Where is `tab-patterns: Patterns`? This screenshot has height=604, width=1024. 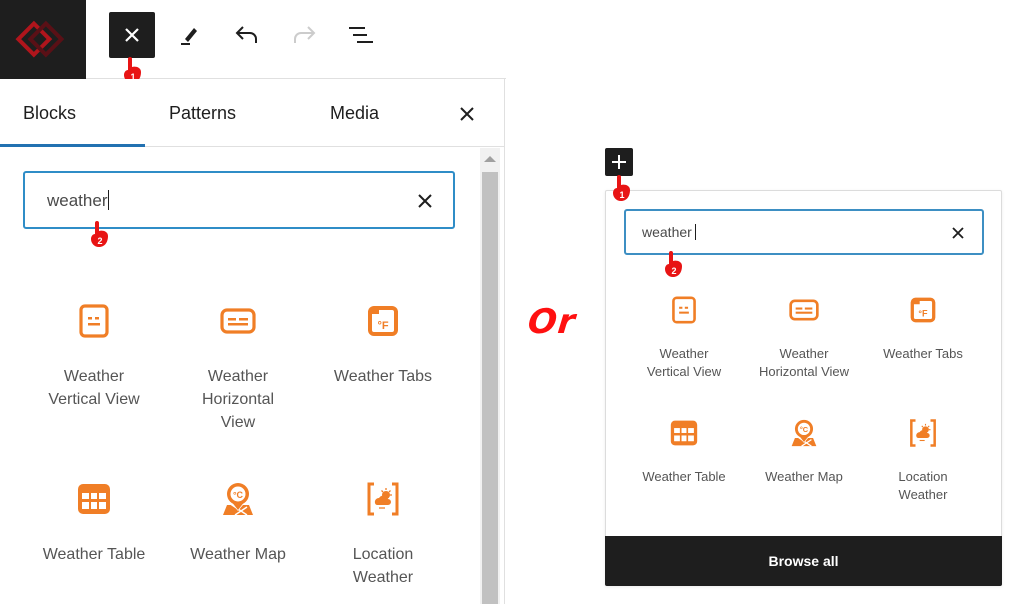 tab-patterns: Patterns is located at coordinates (202, 113).